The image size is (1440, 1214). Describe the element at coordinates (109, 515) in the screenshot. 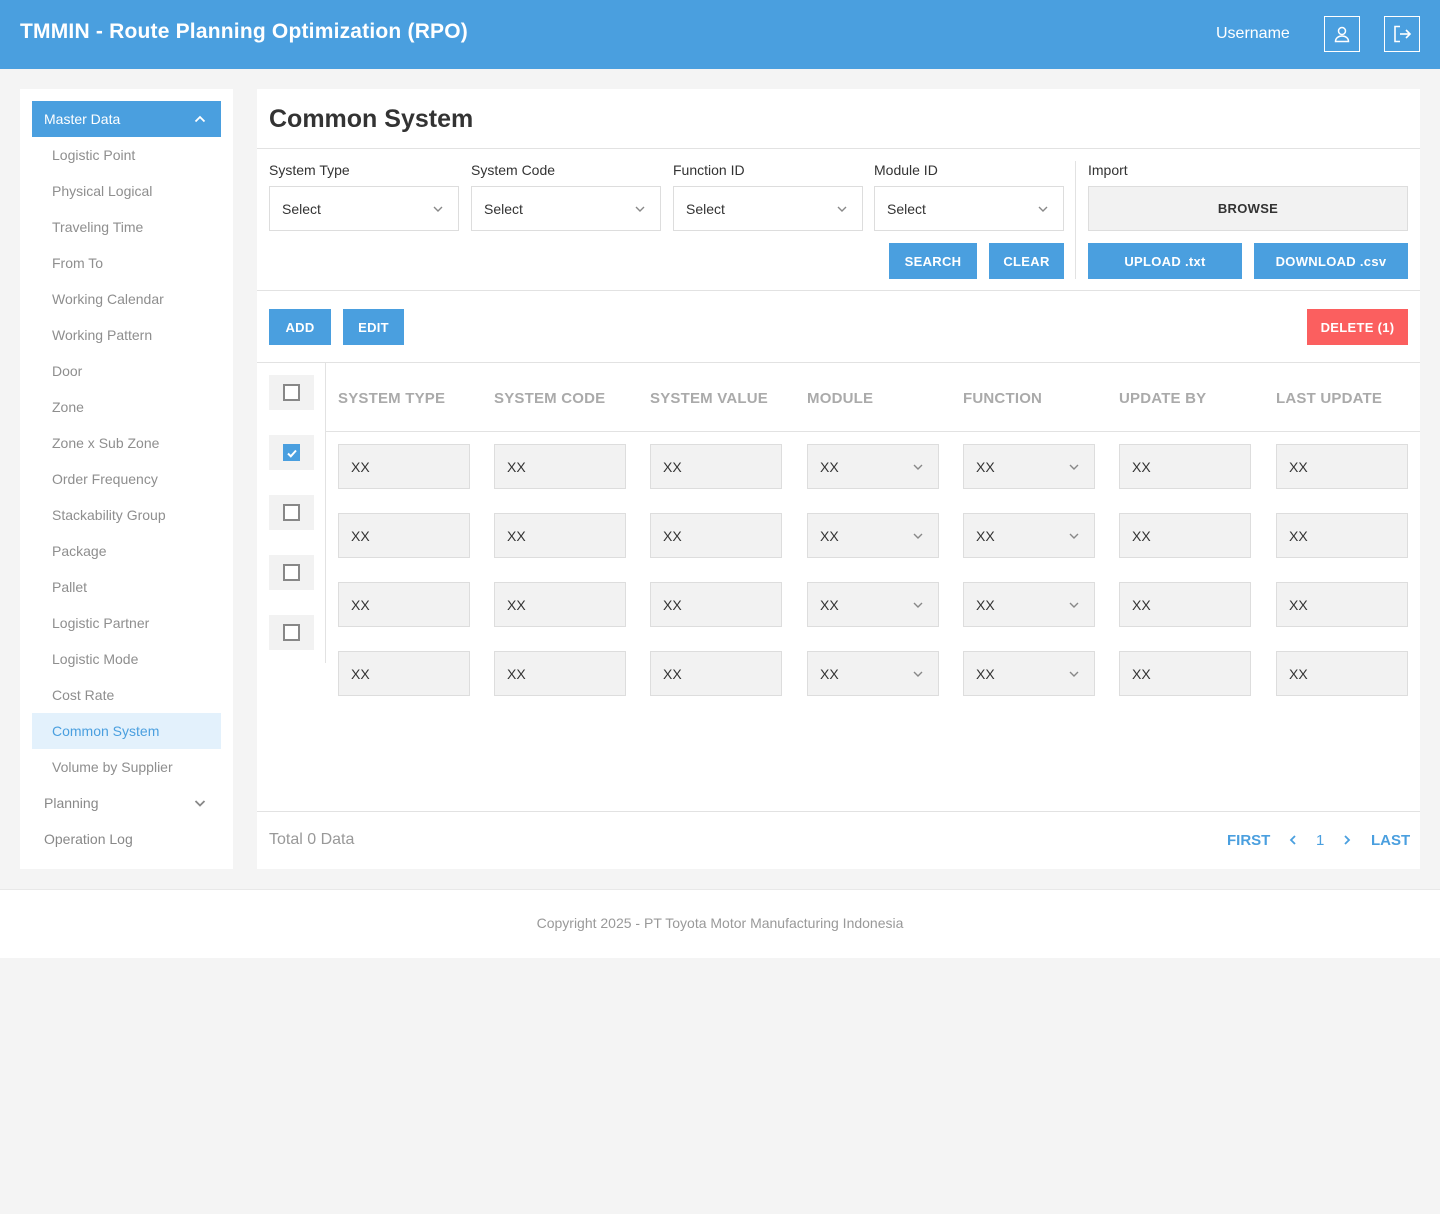

I see `sidebar-item-label: Stackability Group` at that location.